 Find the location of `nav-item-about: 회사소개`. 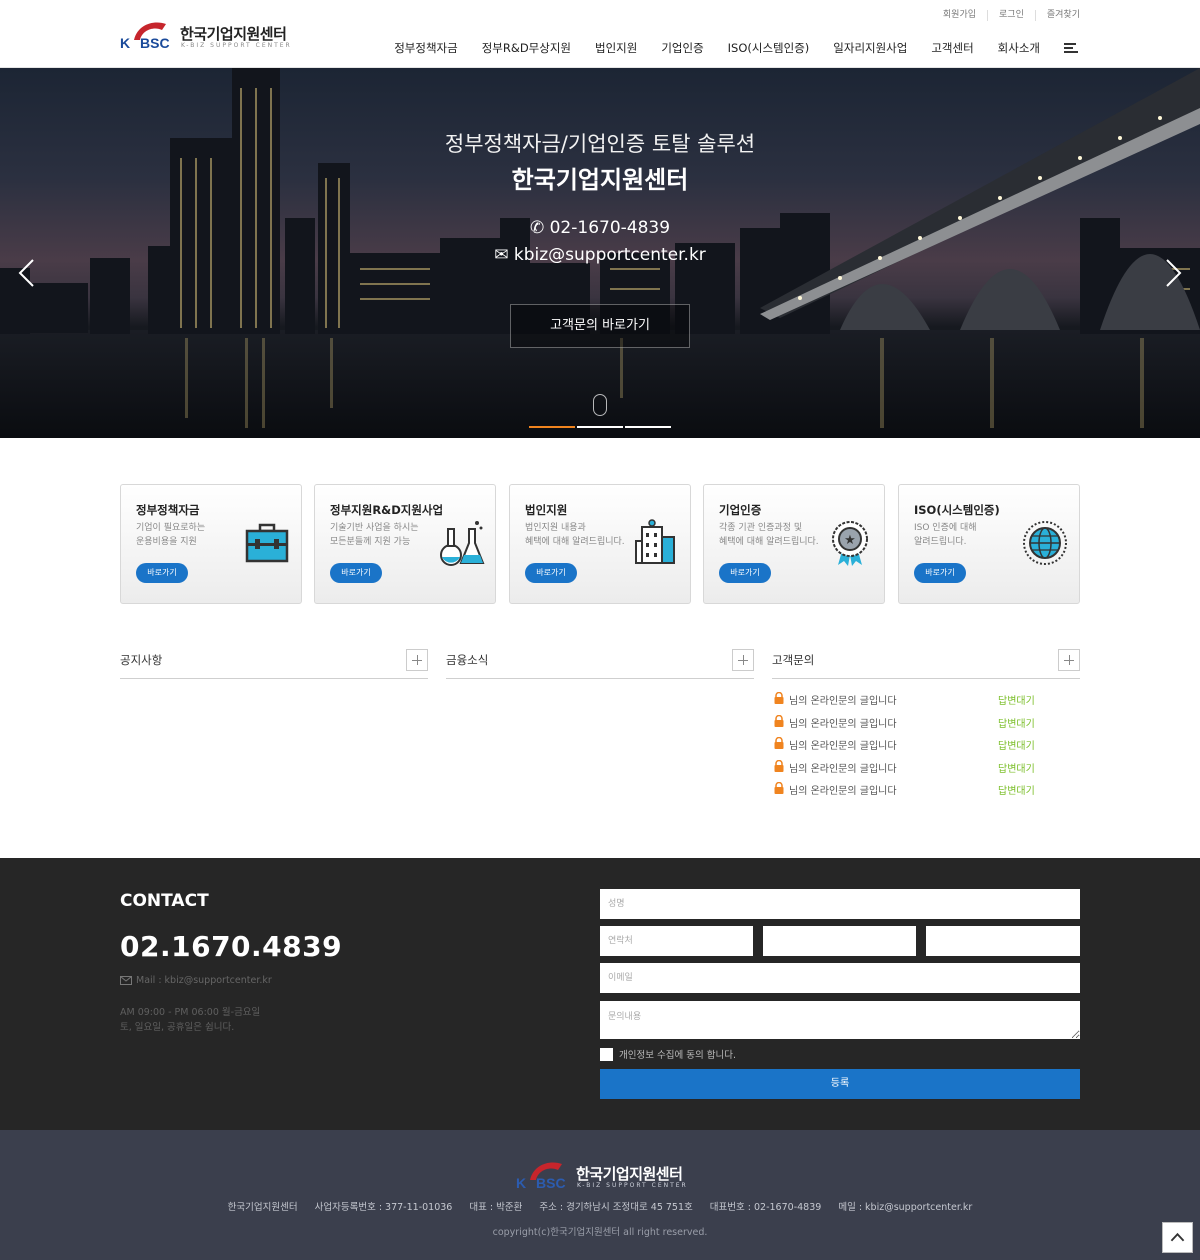

nav-item-about: 회사소개 is located at coordinates (1019, 48).